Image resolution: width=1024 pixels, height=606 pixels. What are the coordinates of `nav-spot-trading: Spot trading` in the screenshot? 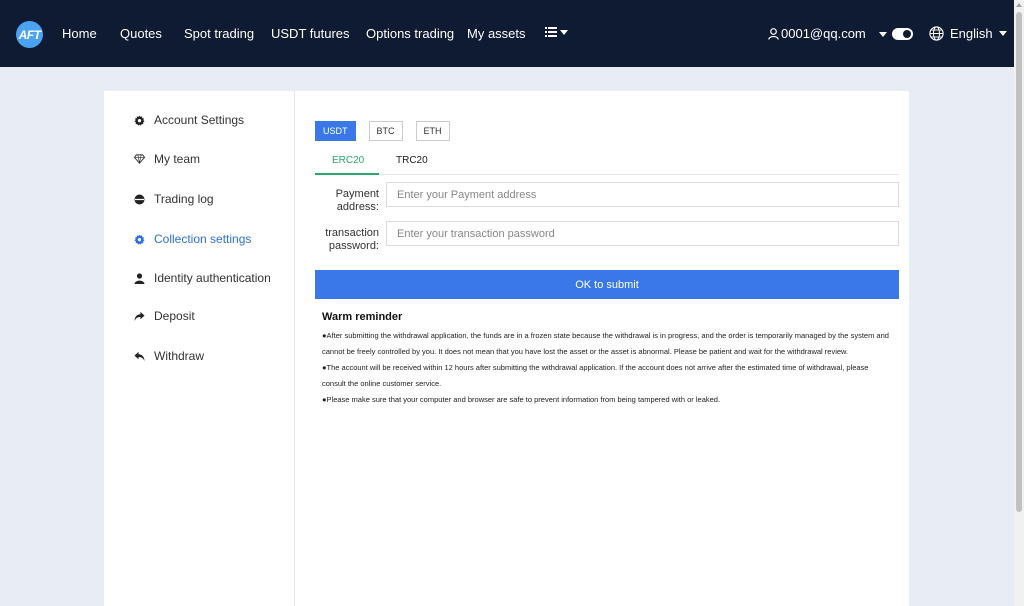 It's located at (219, 33).